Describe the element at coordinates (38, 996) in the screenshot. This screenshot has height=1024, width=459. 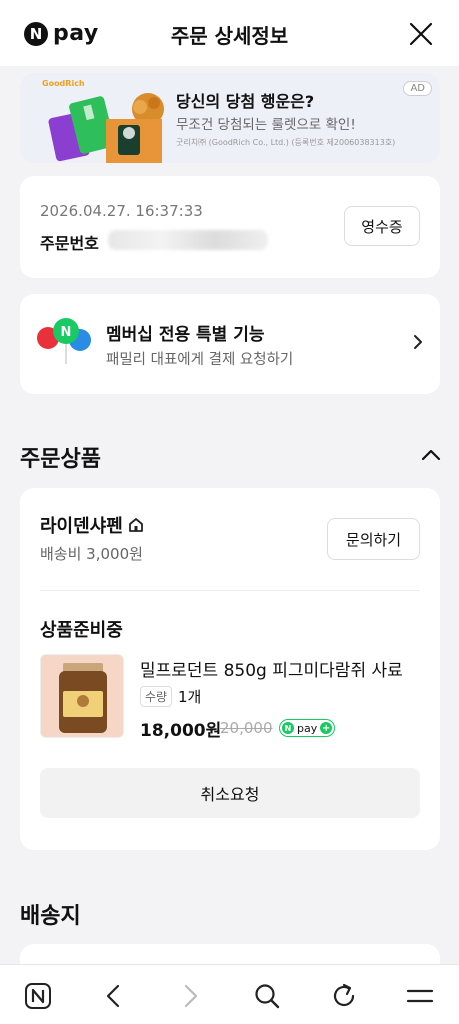
I see `naver-home-icon` at that location.